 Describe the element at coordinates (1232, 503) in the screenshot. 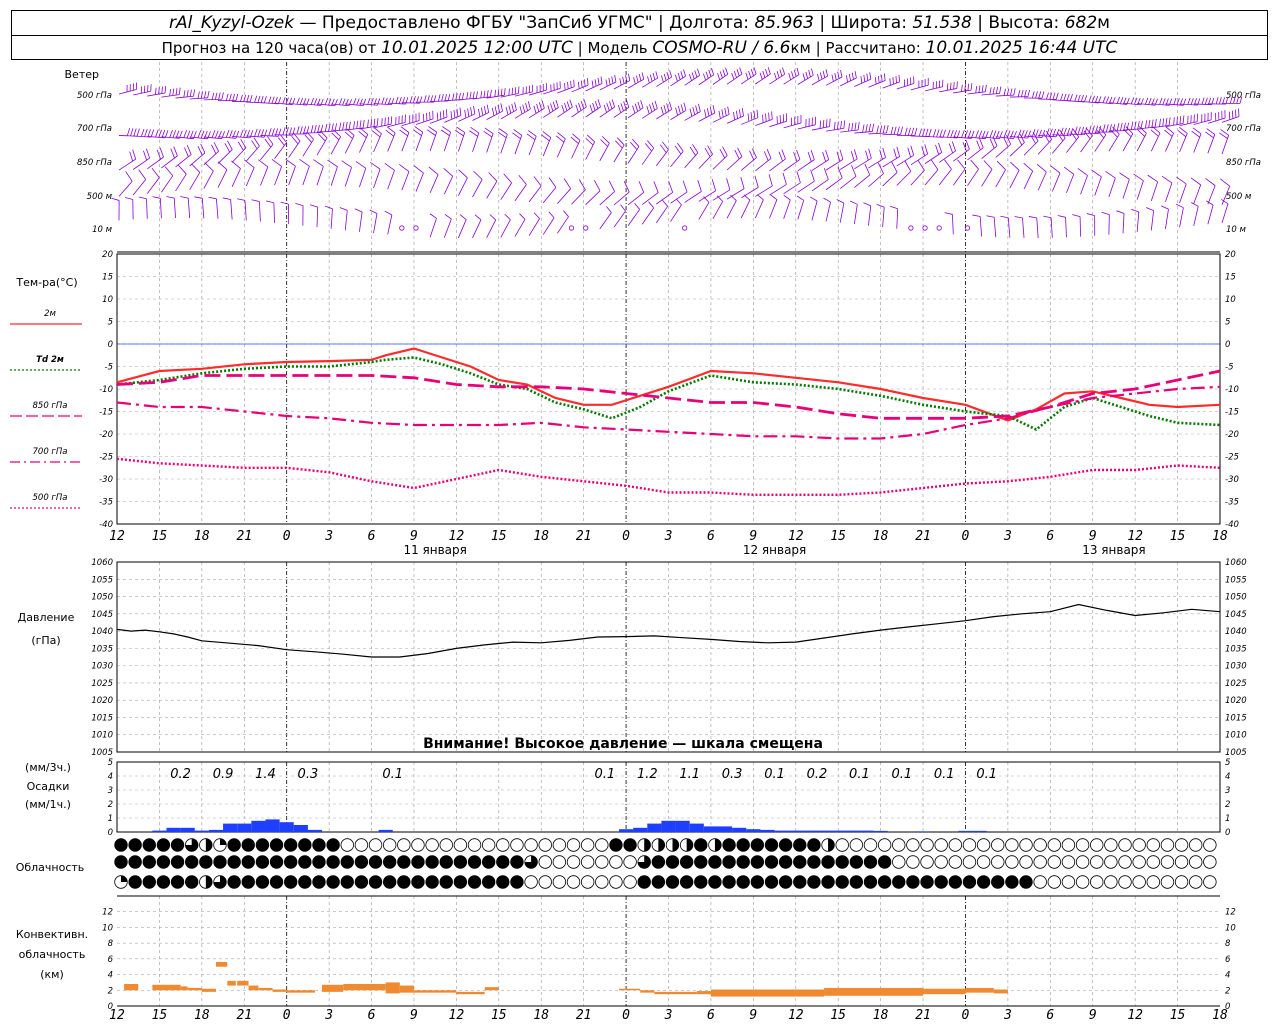

I see `temp-ytick-right: -35` at that location.